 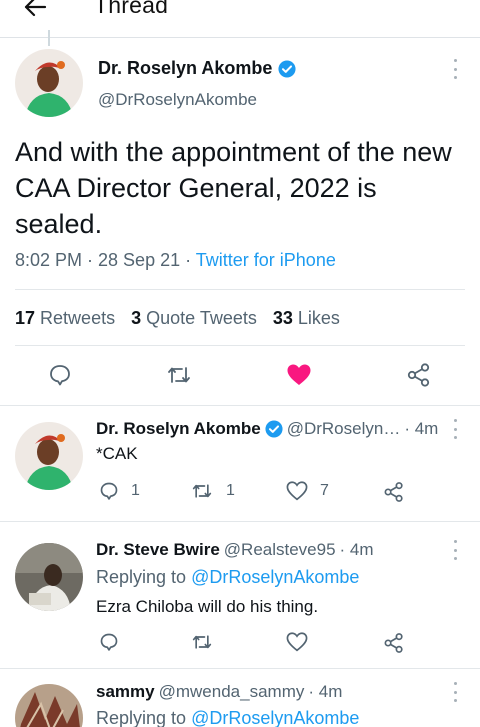 I want to click on likes-stat: 33 Likes, so click(x=306, y=318).